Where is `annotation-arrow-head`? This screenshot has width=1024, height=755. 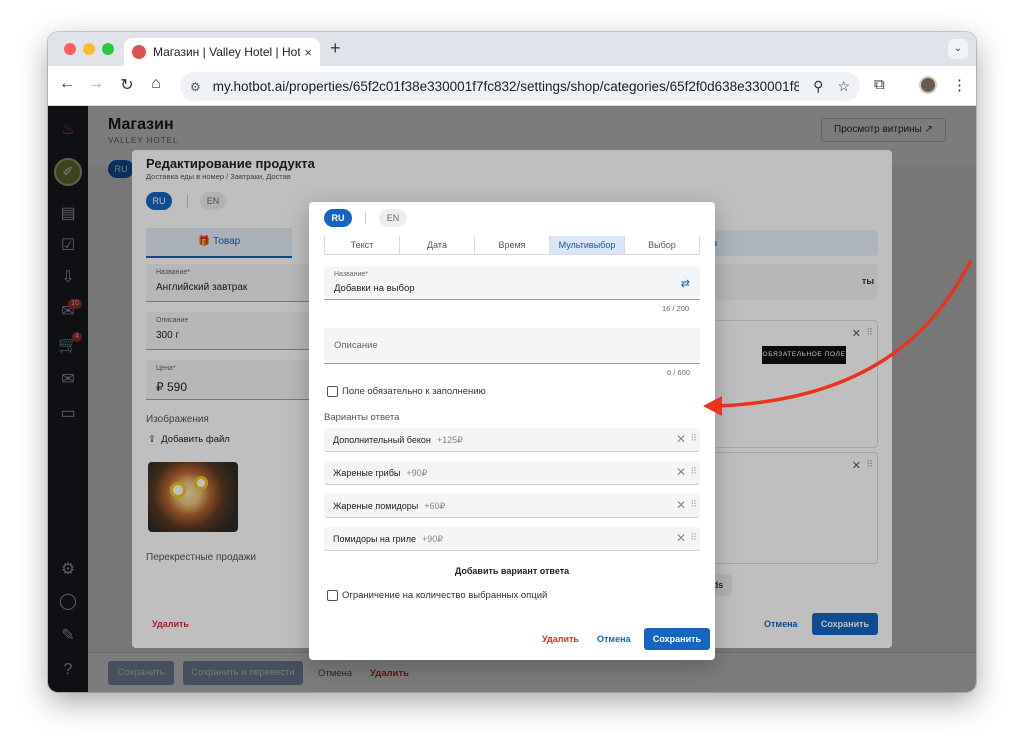 annotation-arrow-head is located at coordinates (712, 406).